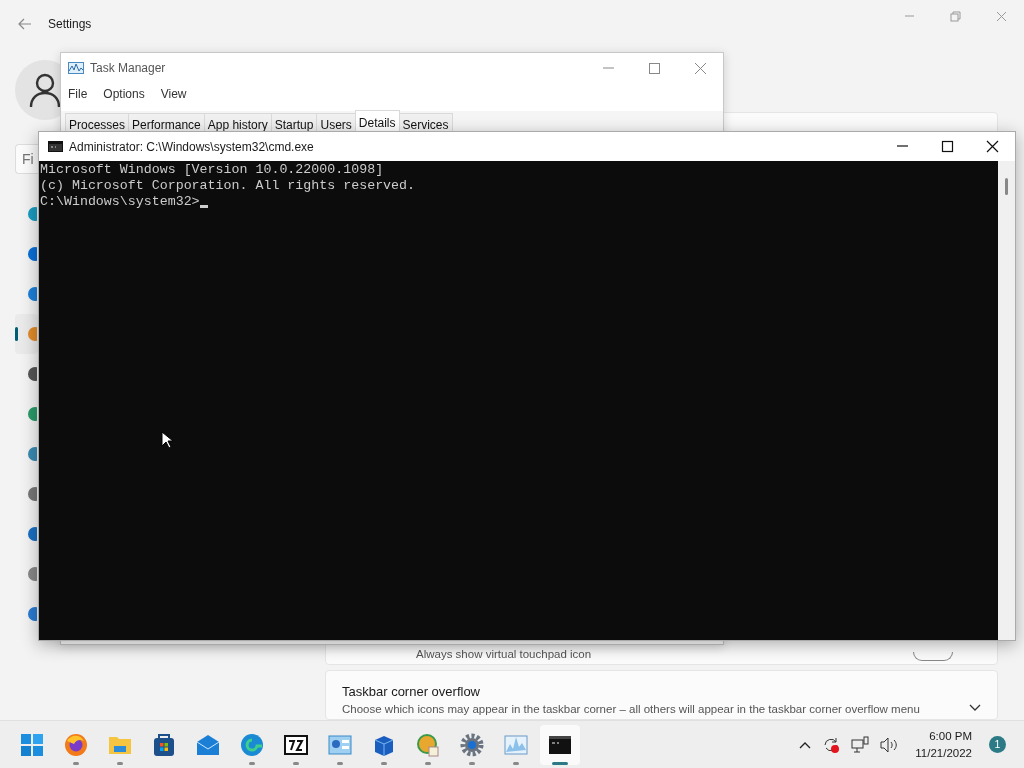  Describe the element at coordinates (805, 744) in the screenshot. I see `chevron-up-icon` at that location.